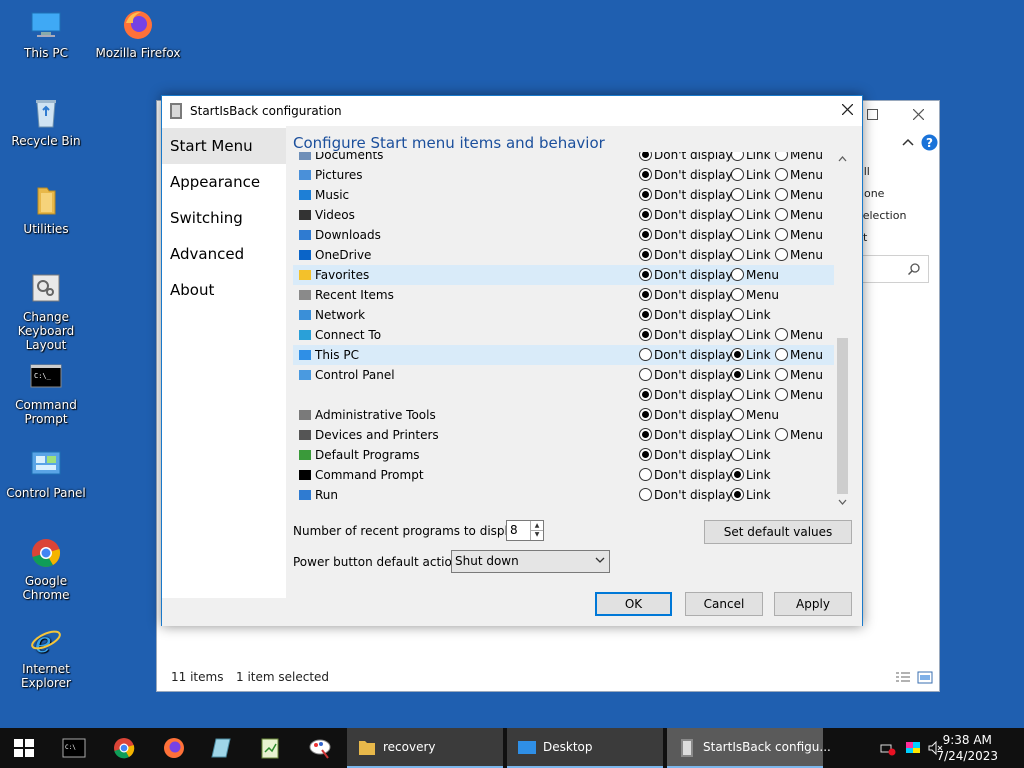 Image resolution: width=1024 pixels, height=768 pixels. Describe the element at coordinates (908, 142) in the screenshot. I see `chevron-up-icon` at that location.